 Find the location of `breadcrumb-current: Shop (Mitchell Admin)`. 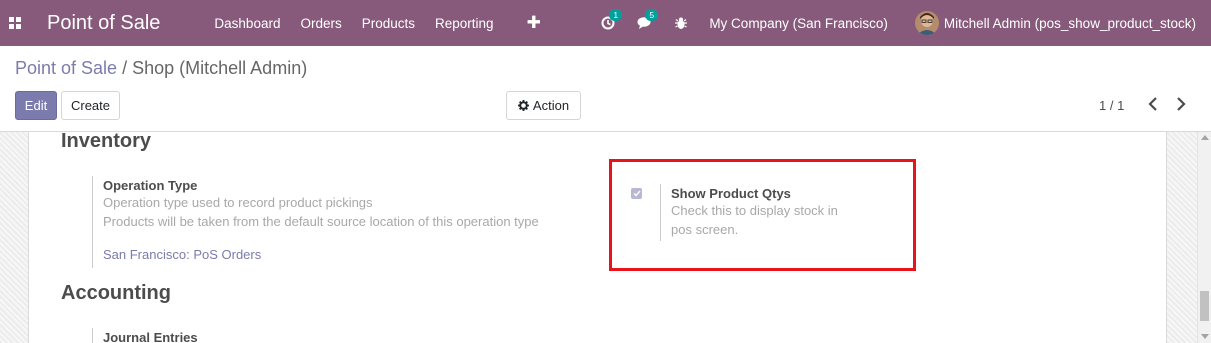

breadcrumb-current: Shop (Mitchell Admin) is located at coordinates (220, 68).